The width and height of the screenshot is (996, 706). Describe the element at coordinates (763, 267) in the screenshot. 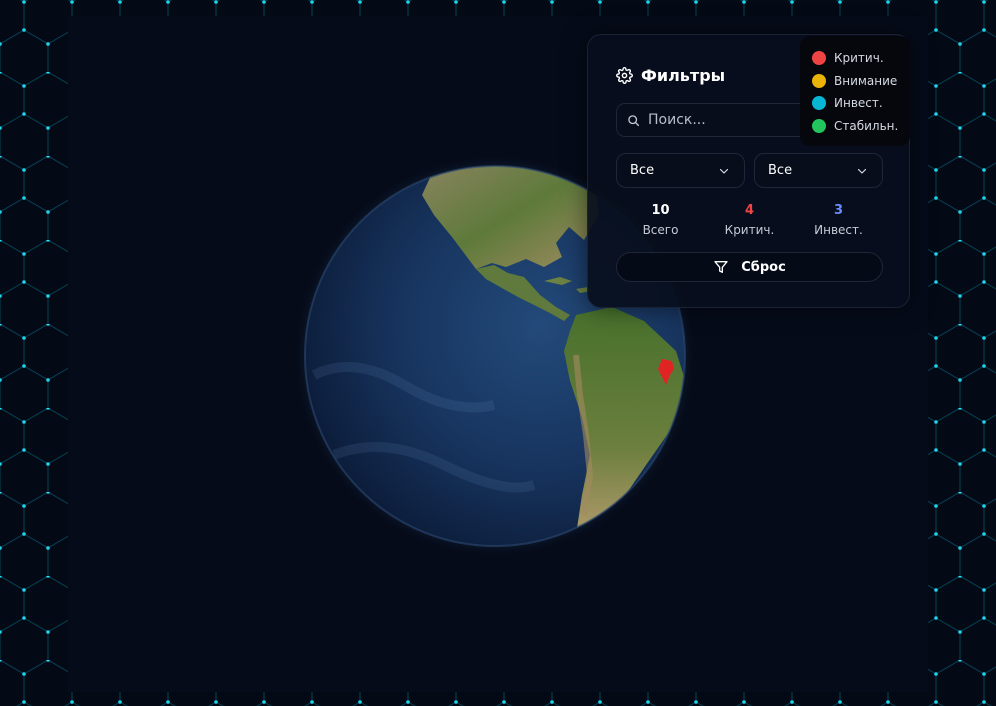

I see `reset-label: Сброс` at that location.